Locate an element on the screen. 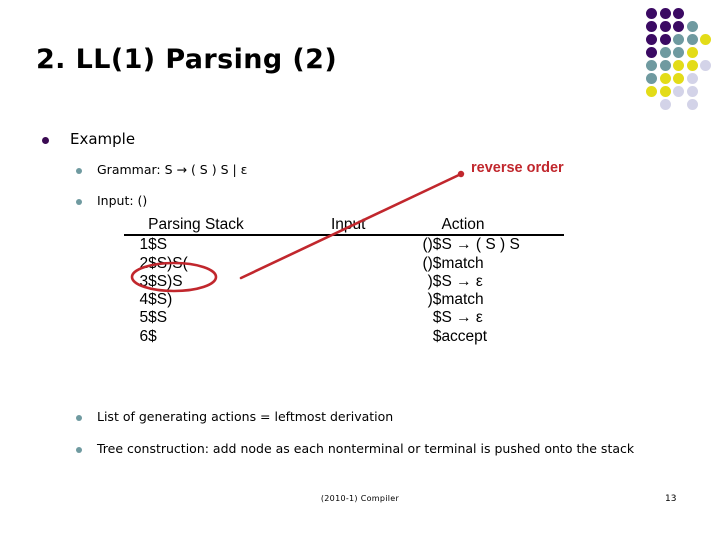 The image size is (720, 540). parse-table-head: Parsing Stack Input Action is located at coordinates (344, 226).